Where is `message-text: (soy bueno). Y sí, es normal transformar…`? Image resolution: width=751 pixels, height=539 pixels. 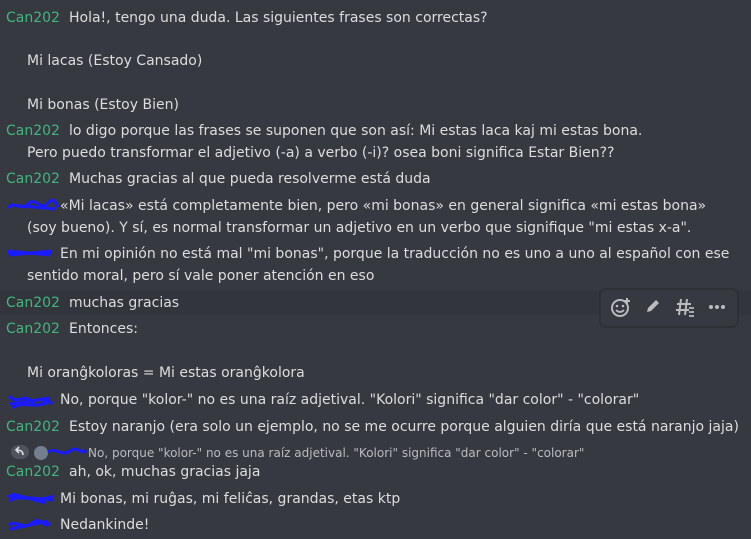 message-text: (soy bueno). Y sí, es normal transformar… is located at coordinates (359, 228).